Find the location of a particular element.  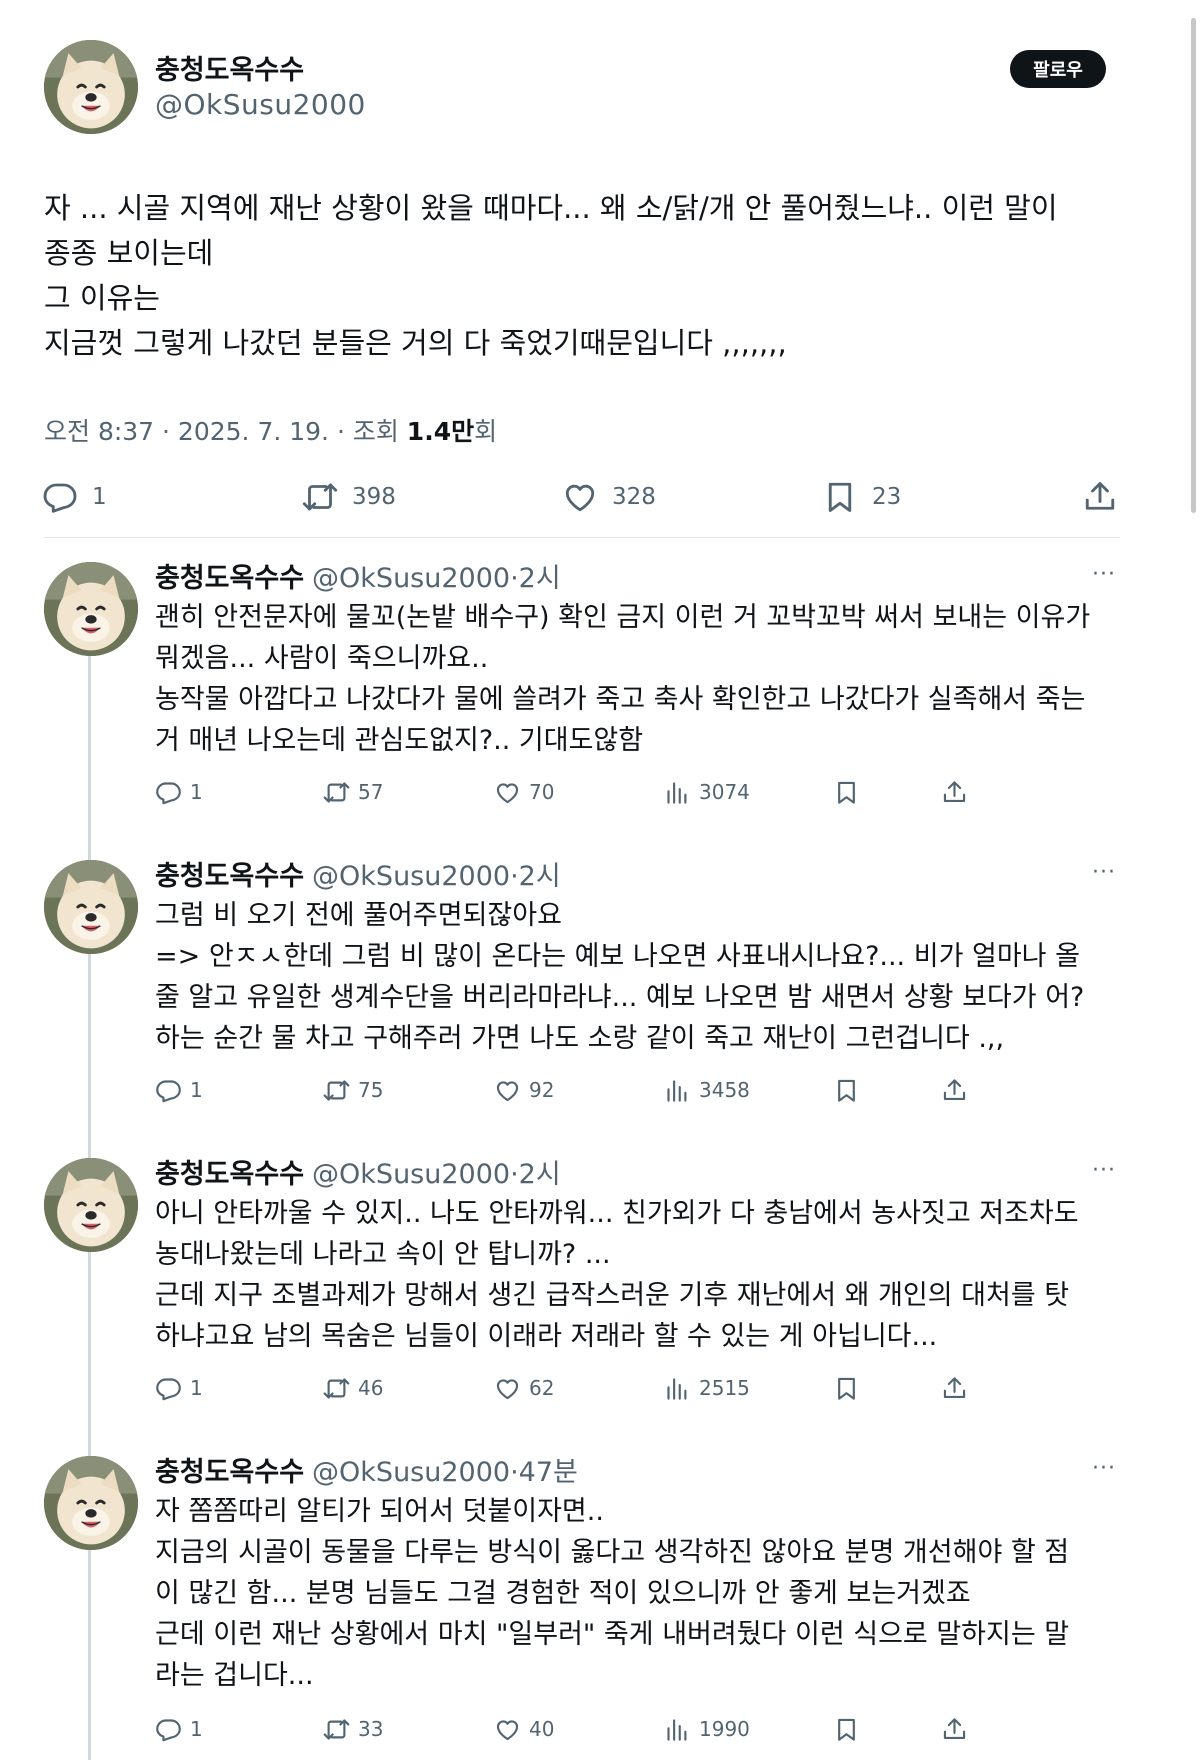

like-button: 92 is located at coordinates (524, 1090).